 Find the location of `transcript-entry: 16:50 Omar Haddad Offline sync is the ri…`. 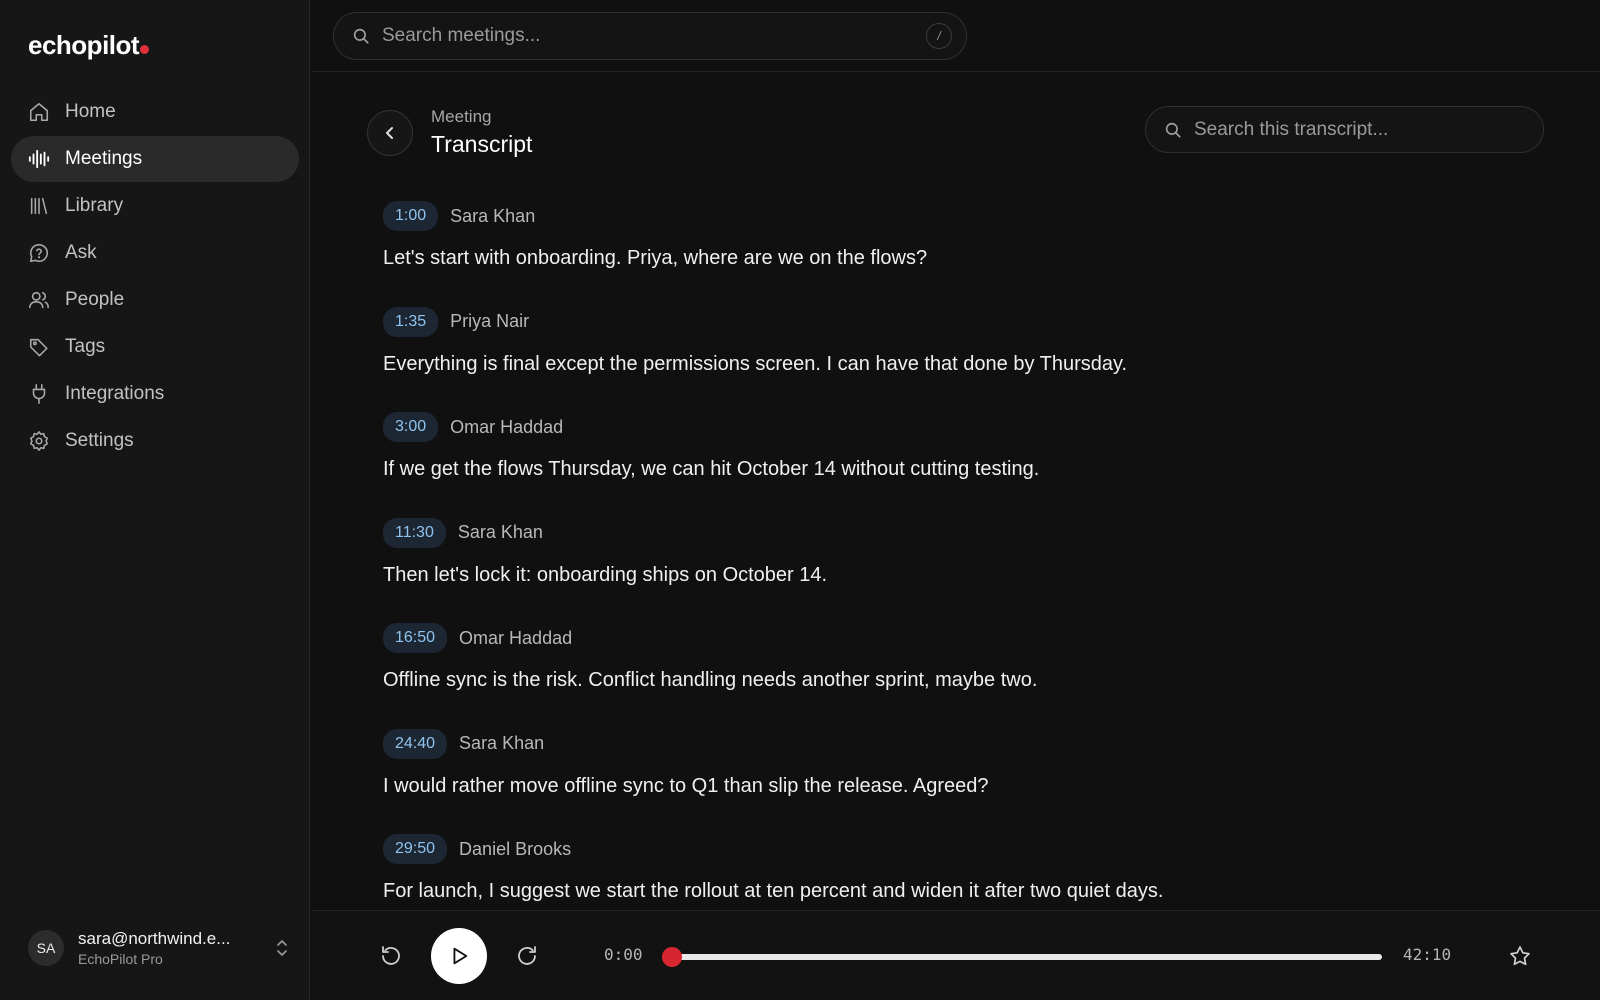

transcript-entry: 16:50 Omar Haddad Offline sync is the ri… is located at coordinates (963, 675).